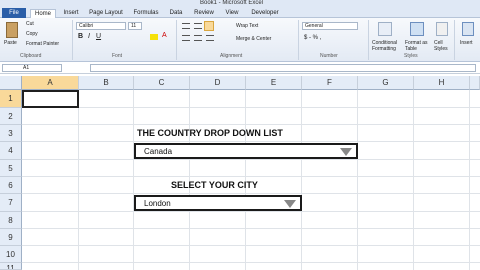 This screenshot has width=480, height=270. Describe the element at coordinates (388, 46) in the screenshot. I see `conditional-formatting-button: Conditional Formatting` at that location.